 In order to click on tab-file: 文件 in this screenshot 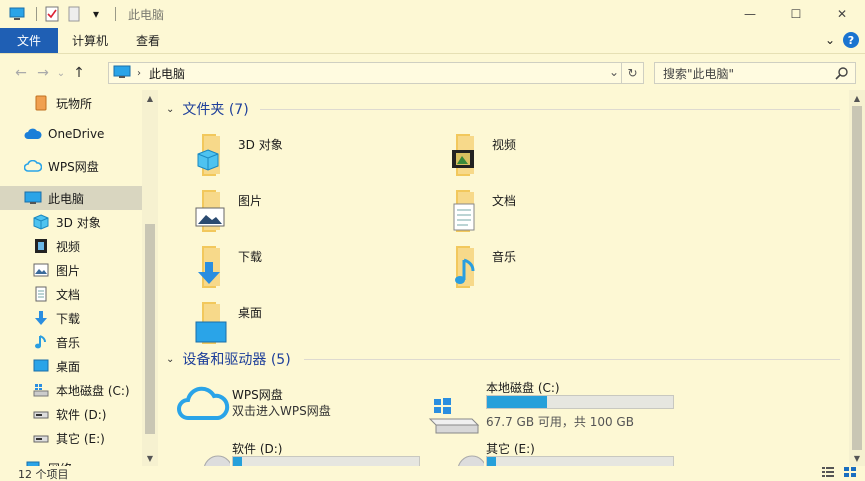, I will do `click(29, 40)`.